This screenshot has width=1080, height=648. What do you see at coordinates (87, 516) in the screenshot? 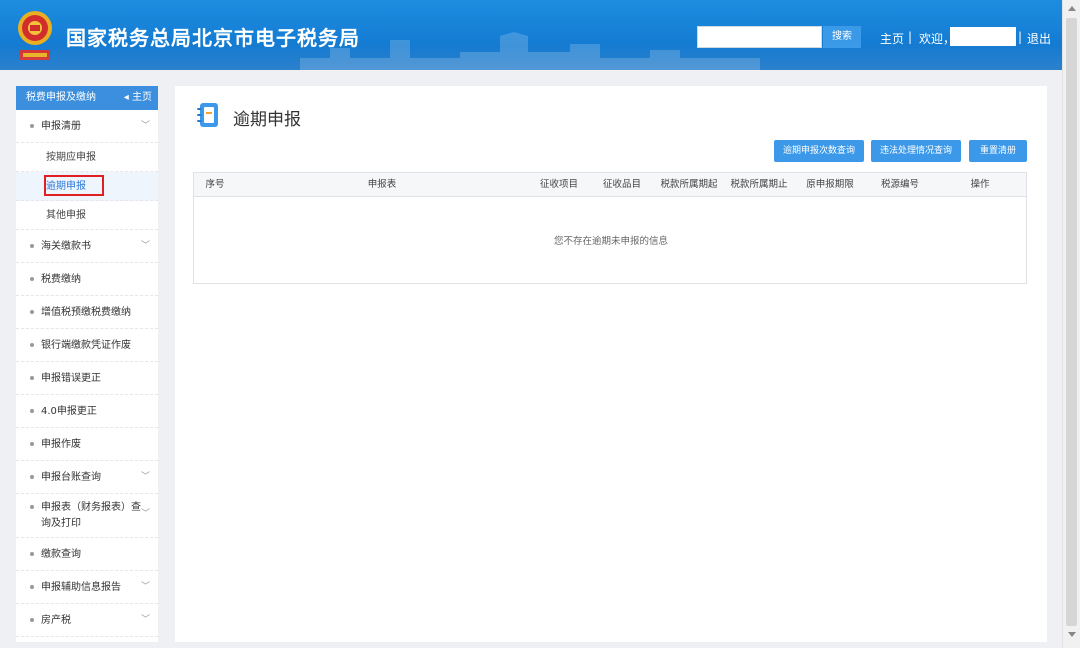
I see `sidebar-item-report-query: 申报表（财务报表）查询及打印 ﹀` at bounding box center [87, 516].